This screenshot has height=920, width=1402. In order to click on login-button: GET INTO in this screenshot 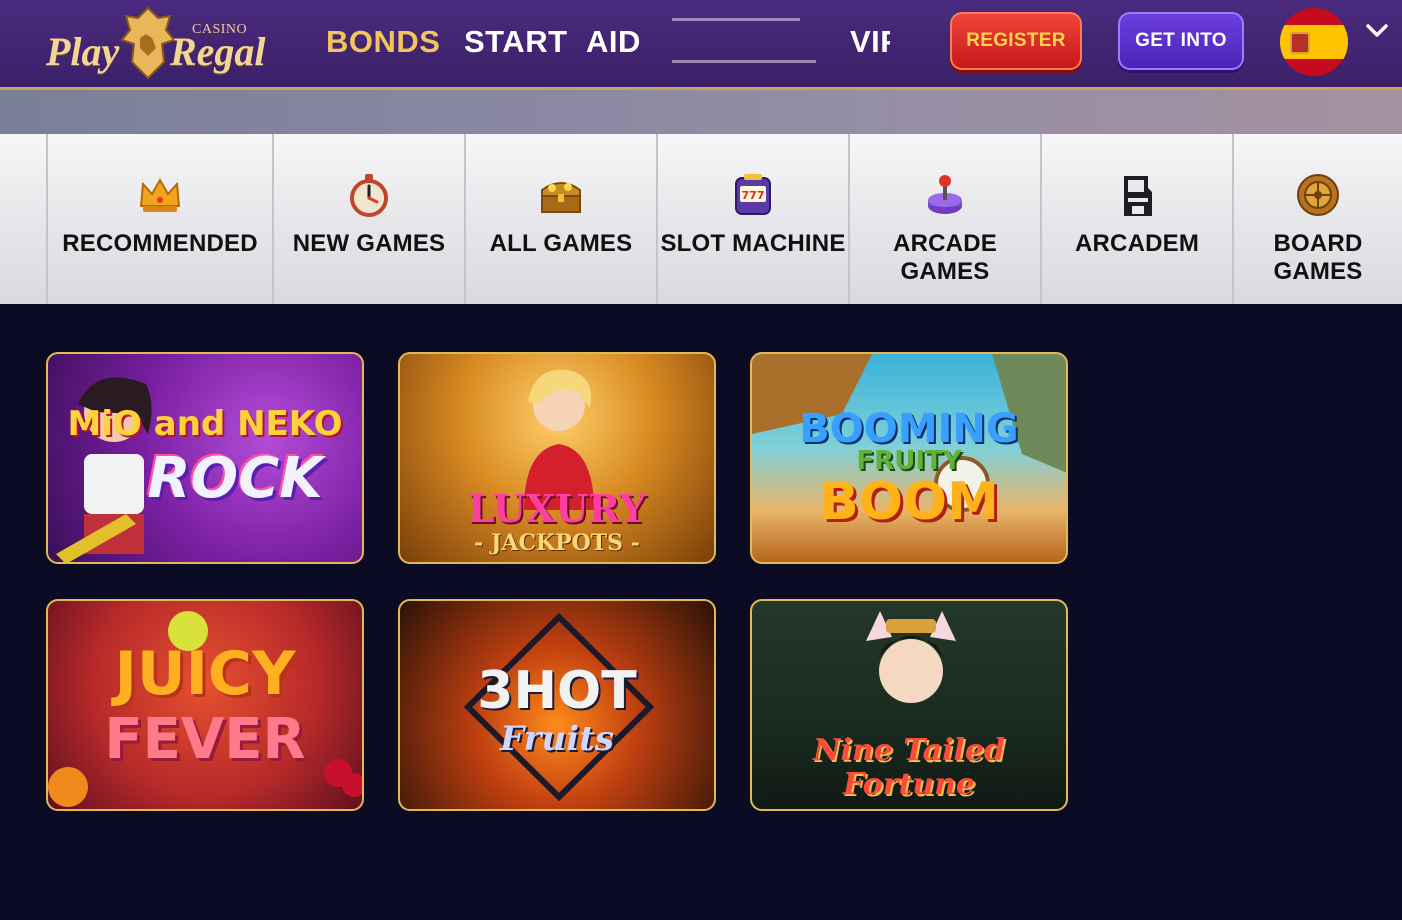, I will do `click(1181, 41)`.